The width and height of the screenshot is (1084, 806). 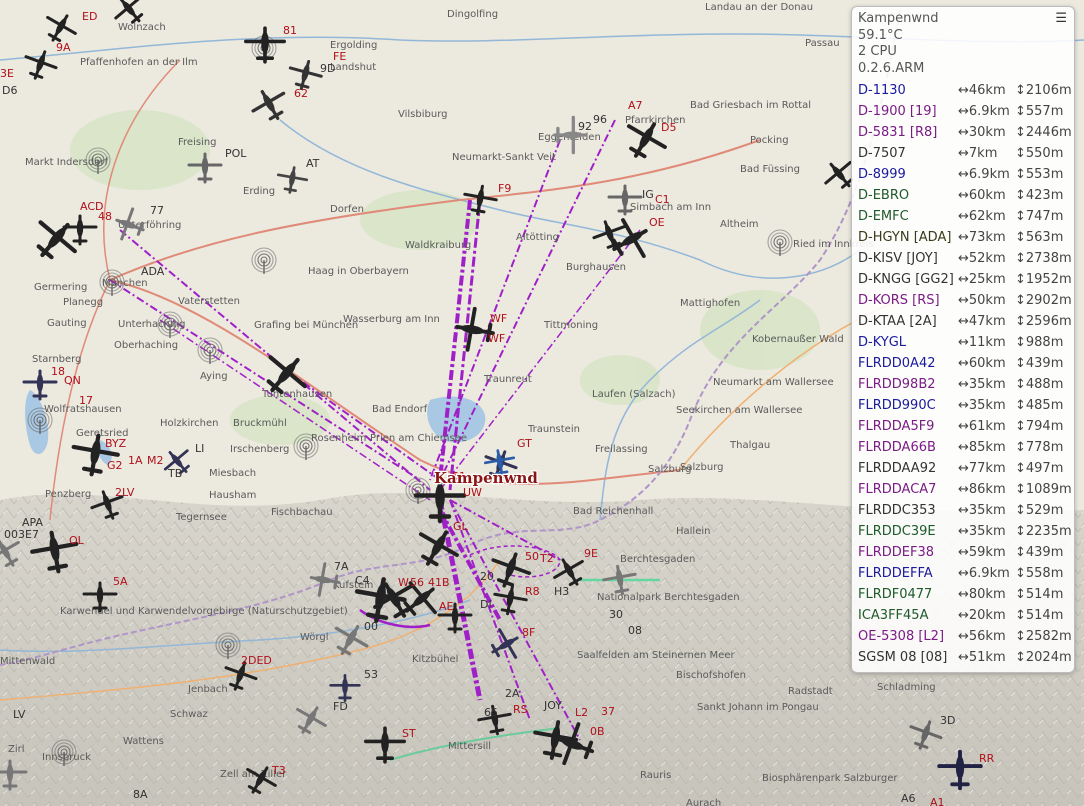 I want to click on aircraft-tag: 8A, so click(x=140, y=794).